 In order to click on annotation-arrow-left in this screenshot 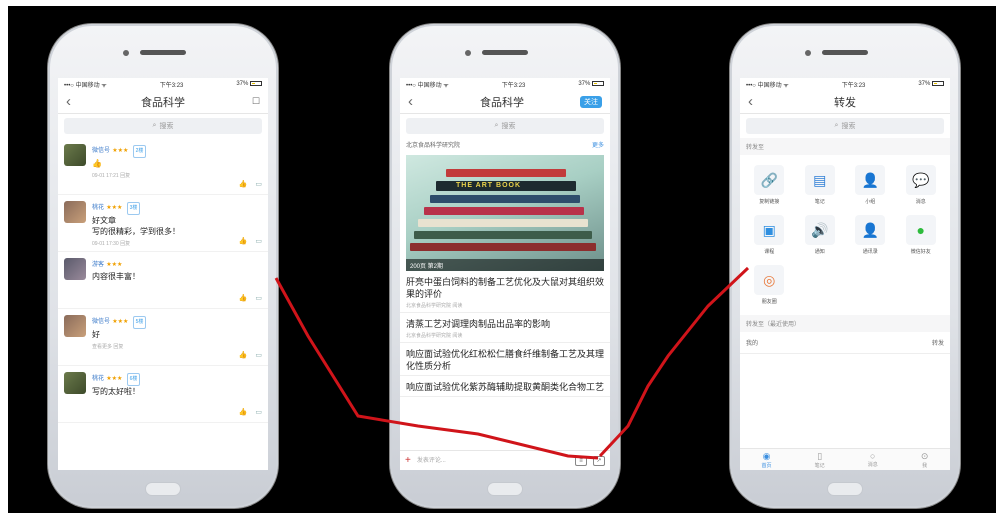, I will do `click(436, 368)`.